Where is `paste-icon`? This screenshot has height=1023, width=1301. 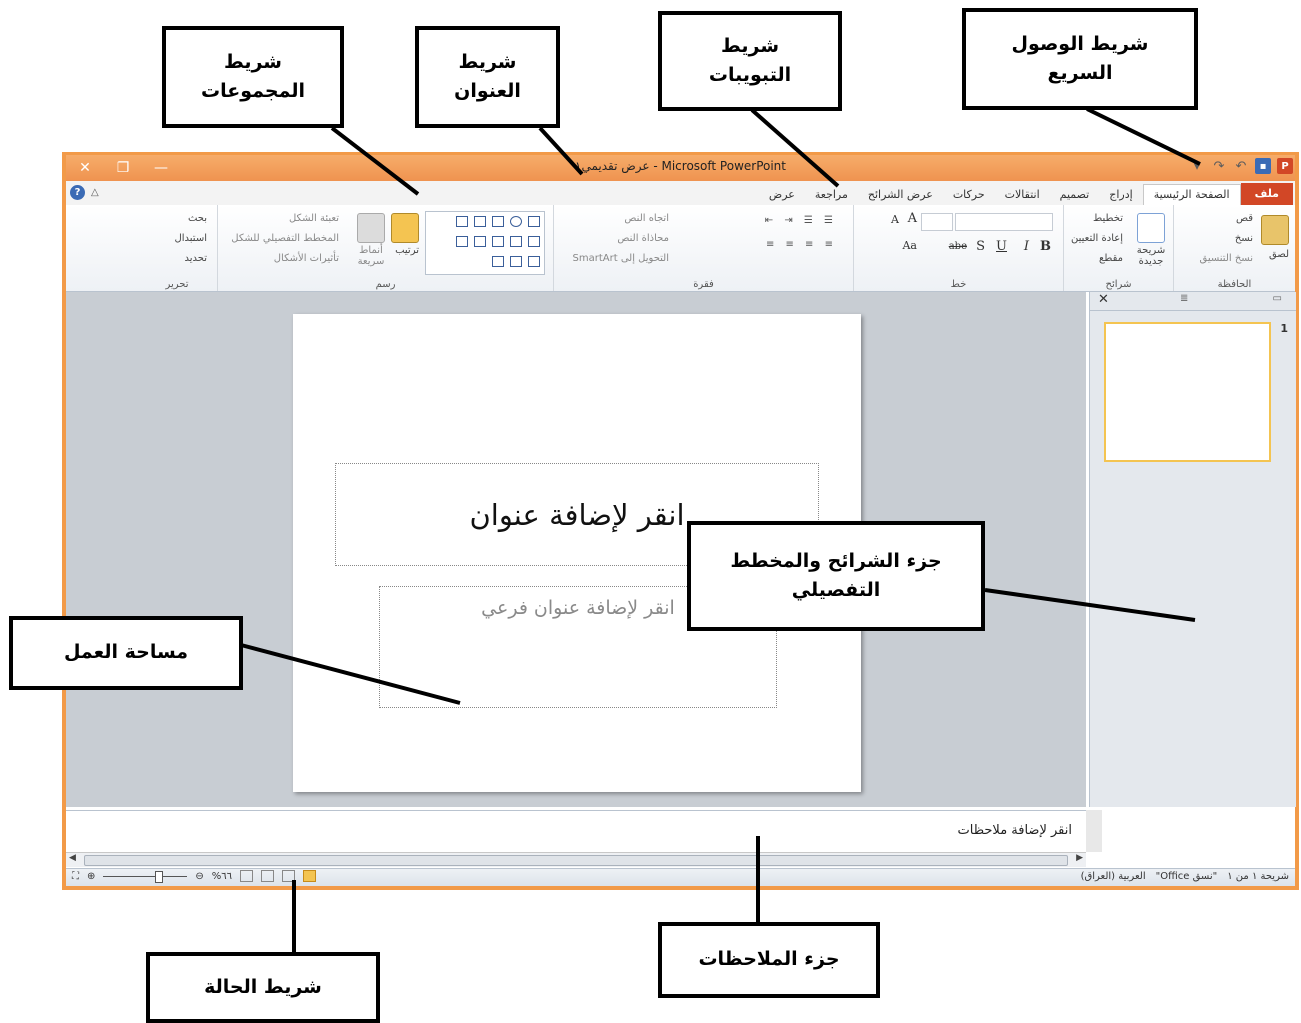 paste-icon is located at coordinates (1275, 230).